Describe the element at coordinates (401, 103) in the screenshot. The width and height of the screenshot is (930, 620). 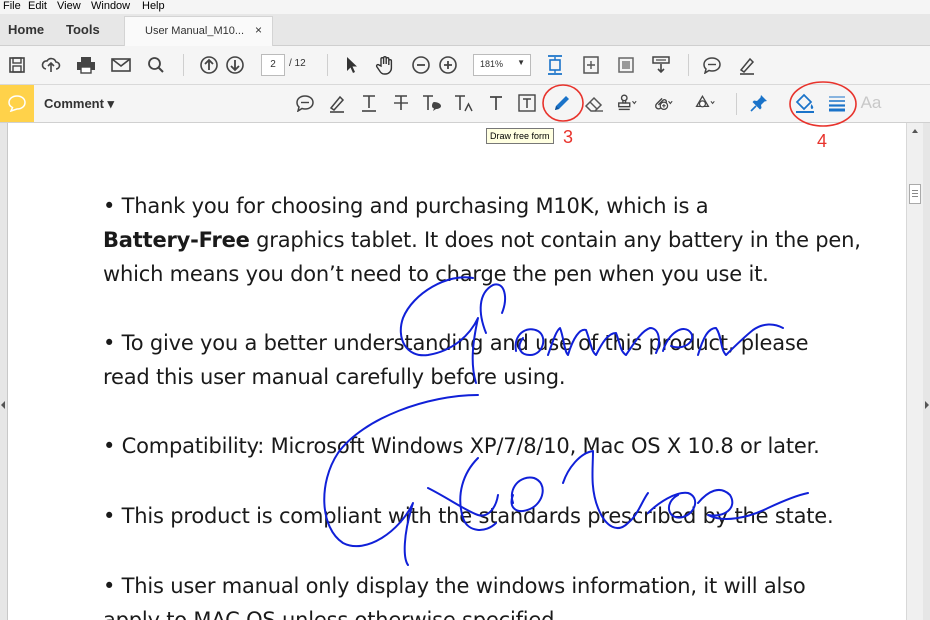
I see `strikethrough-text-icon` at that location.